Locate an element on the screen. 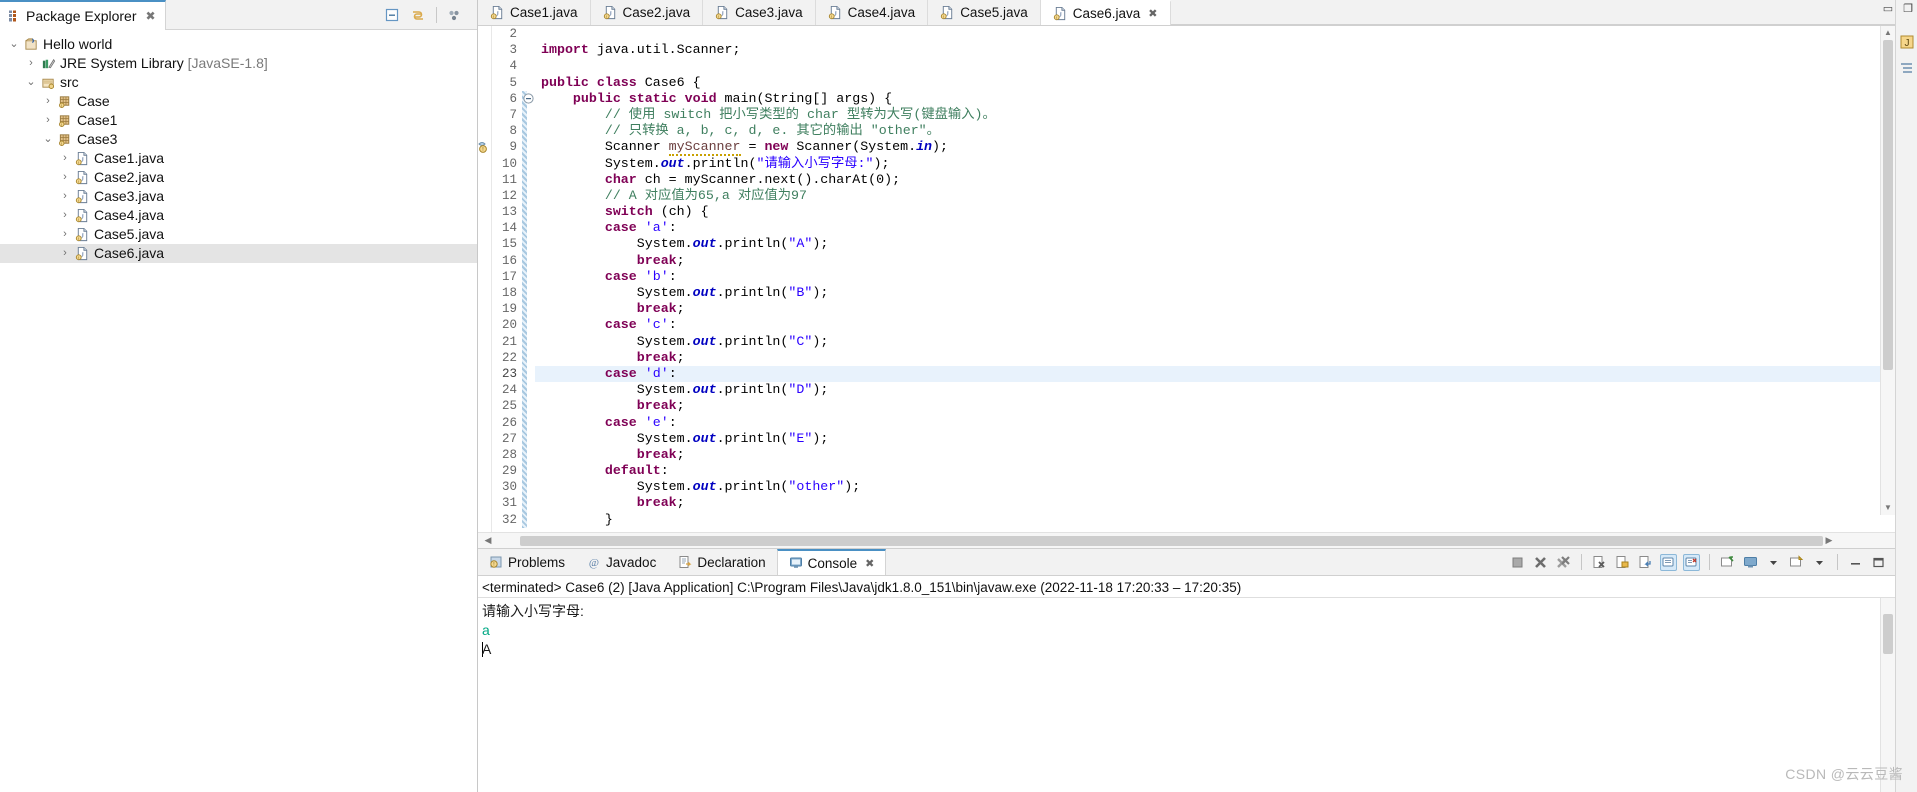 The height and width of the screenshot is (792, 1917). collapse-all-icon is located at coordinates (392, 15).